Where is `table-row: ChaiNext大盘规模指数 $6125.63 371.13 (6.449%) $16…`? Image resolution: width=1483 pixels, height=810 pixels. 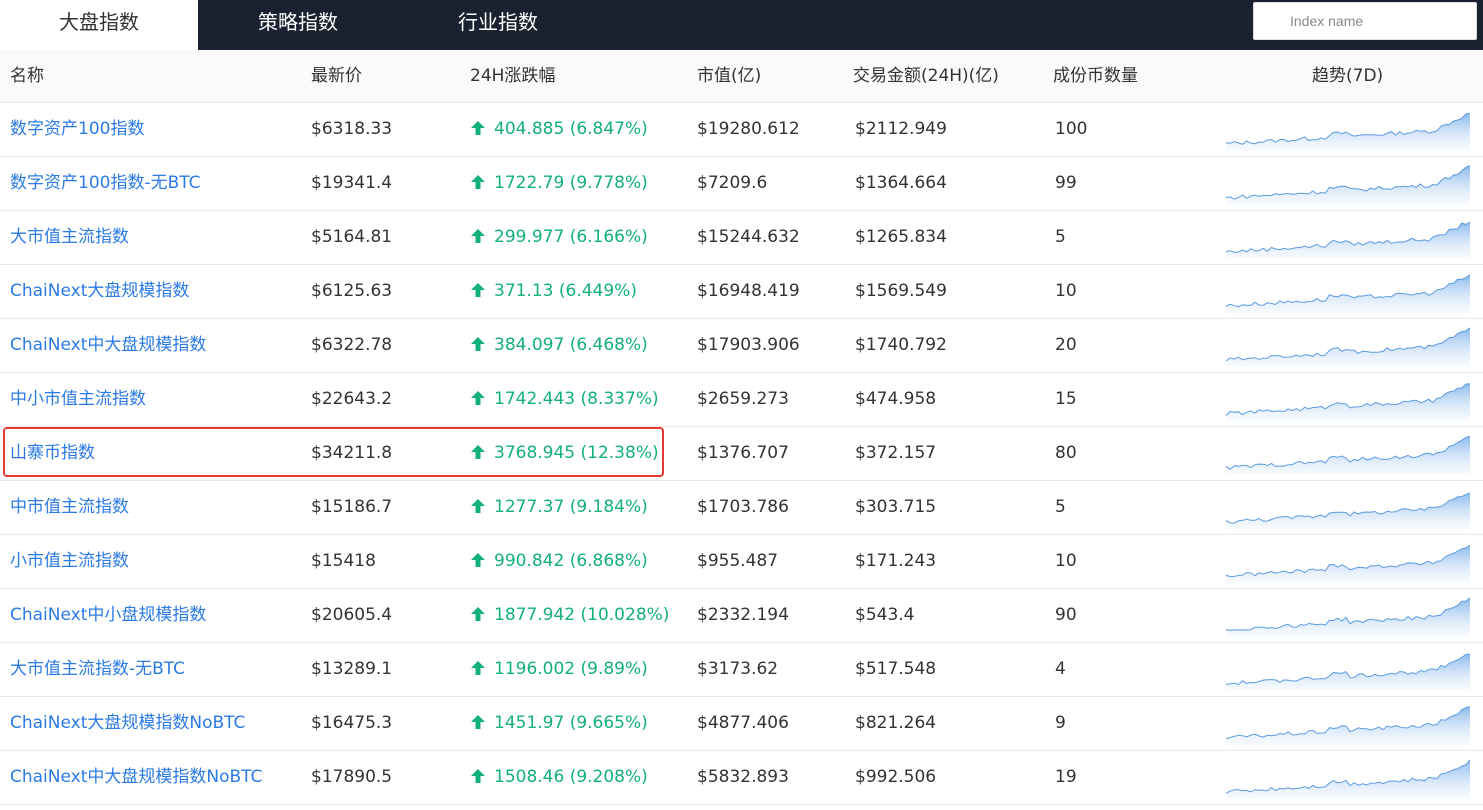
table-row: ChaiNext大盘规模指数 $6125.63 371.13 (6.449%) $16… is located at coordinates (741, 292).